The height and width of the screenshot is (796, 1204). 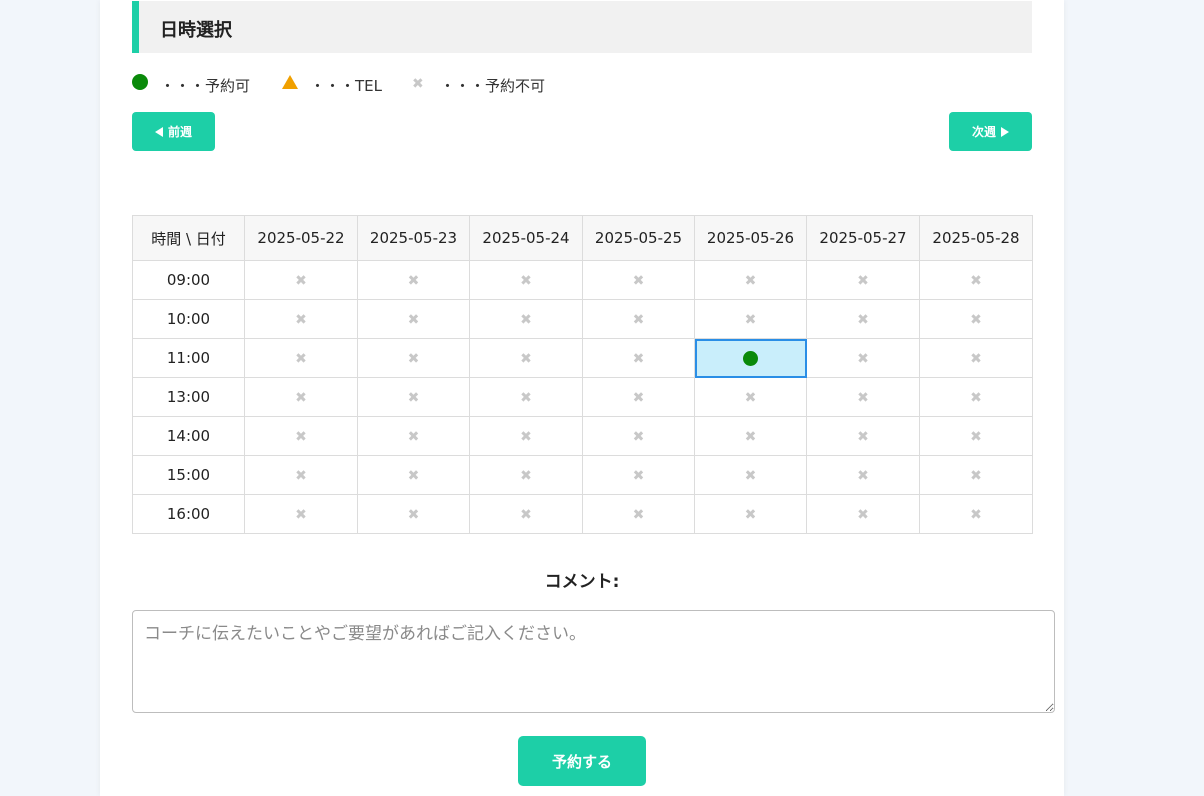 I want to click on time-label: 15:00, so click(x=188, y=475).